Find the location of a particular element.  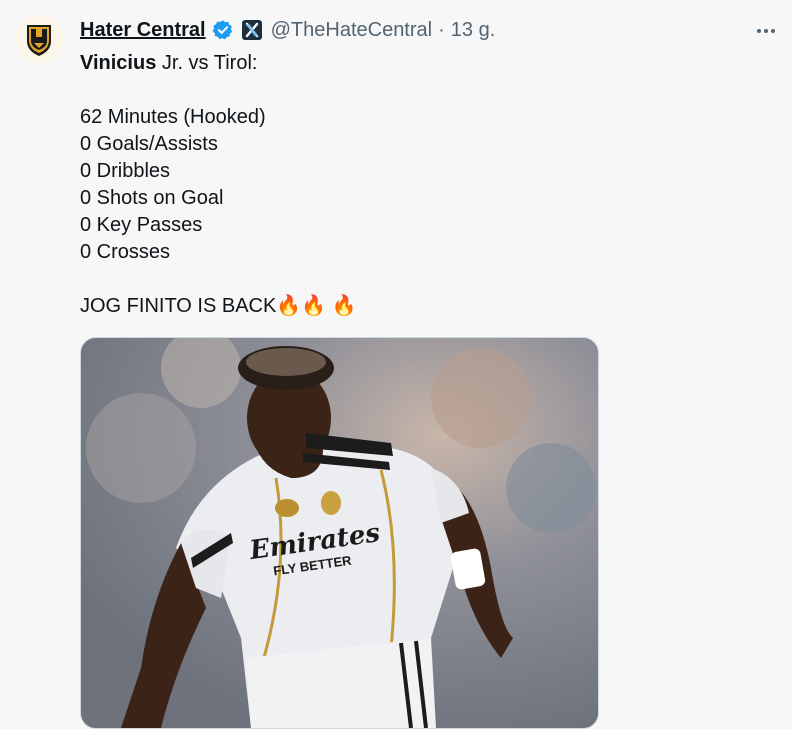

stat-line: 0 Dribbles is located at coordinates (125, 171).